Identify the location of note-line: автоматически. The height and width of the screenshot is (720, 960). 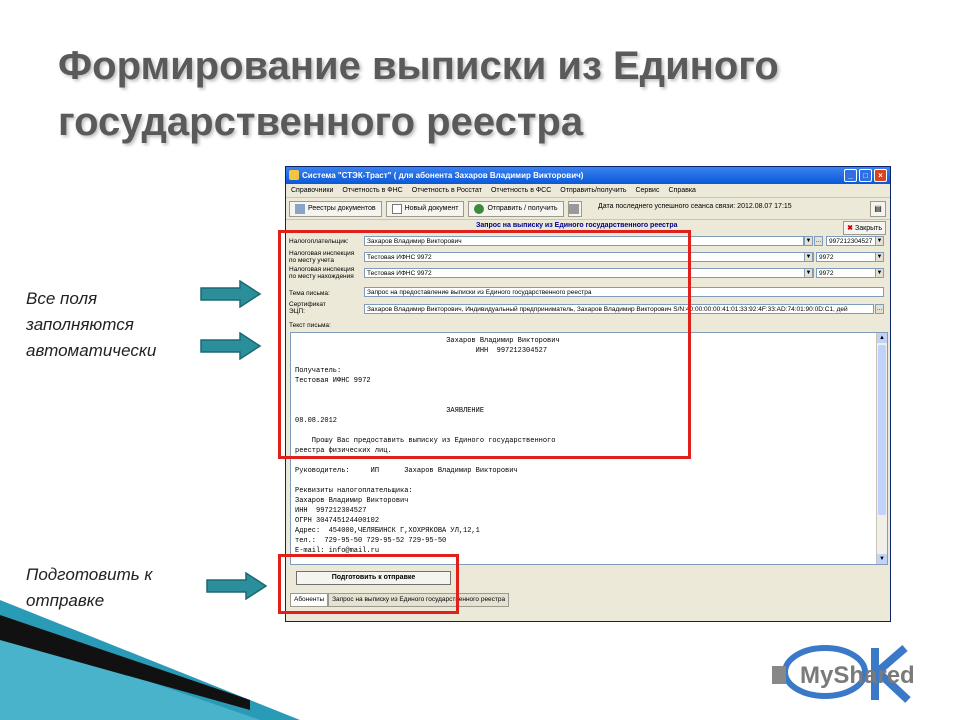
(91, 350).